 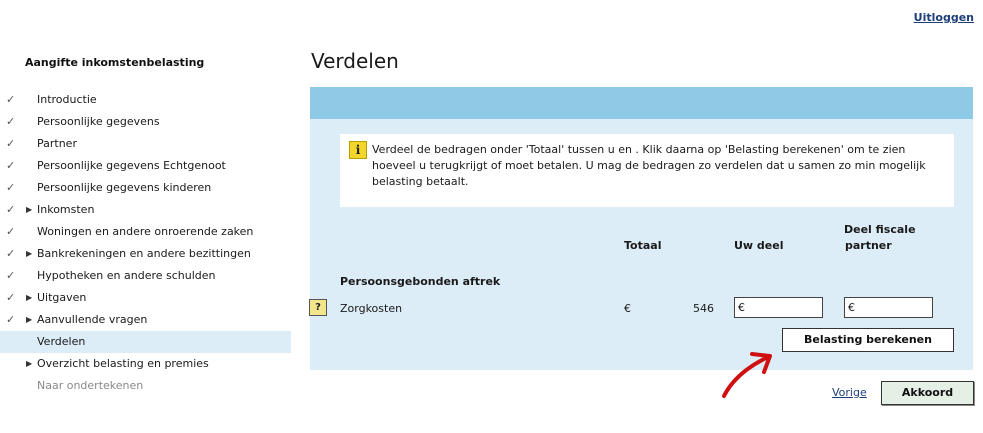 I want to click on sidebar-item-aanvullende-vragen: ✓ ▶ Aanvullende vragen, so click(x=145, y=320).